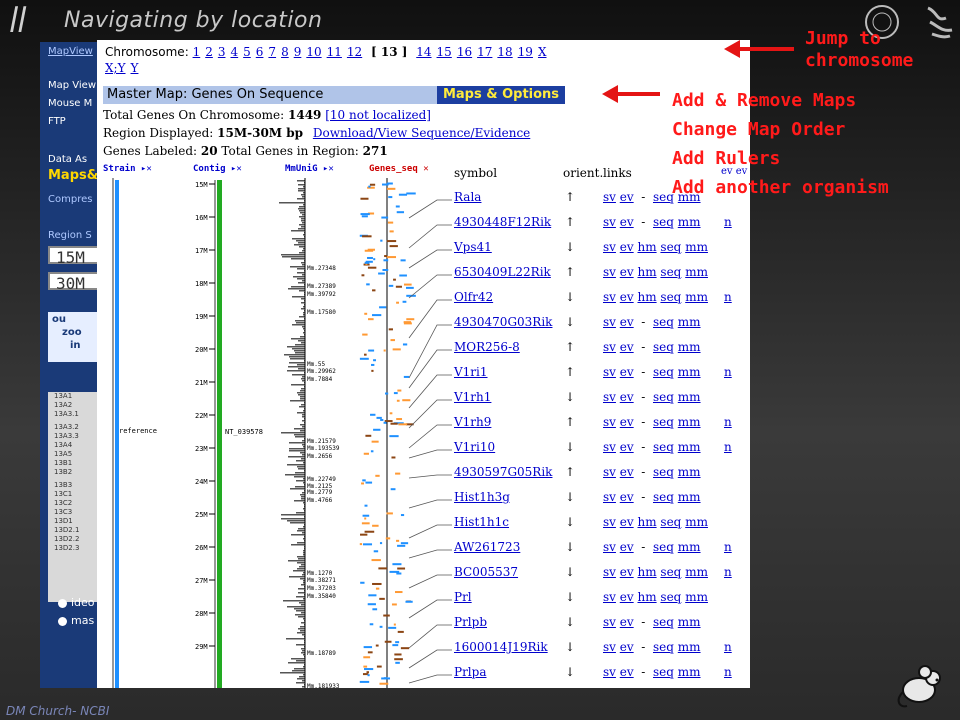  Describe the element at coordinates (321, 479) in the screenshot. I see `unigene-label: Mm.22749` at that location.